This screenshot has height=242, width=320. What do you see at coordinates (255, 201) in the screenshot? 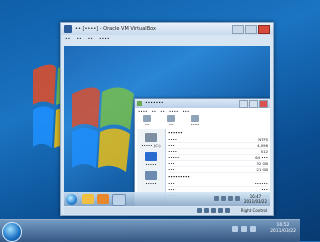
I see `guest-date: 2011/03/22` at bounding box center [255, 201].